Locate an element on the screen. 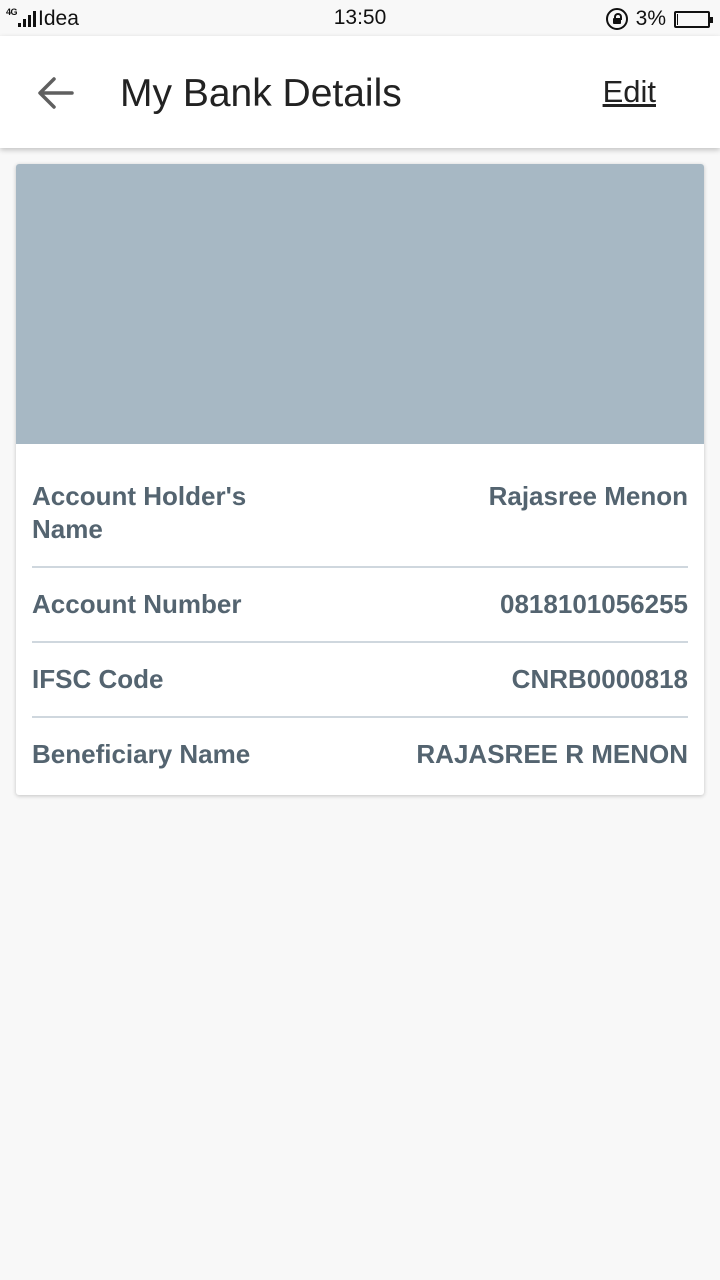 The height and width of the screenshot is (1280, 720). status-bar: 4G Idea 13:50 3% is located at coordinates (360, 18).